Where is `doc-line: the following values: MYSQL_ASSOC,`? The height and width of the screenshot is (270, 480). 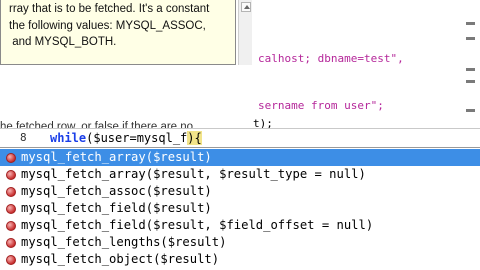 doc-line: the following values: MYSQL_ASSOC, is located at coordinates (107, 26).